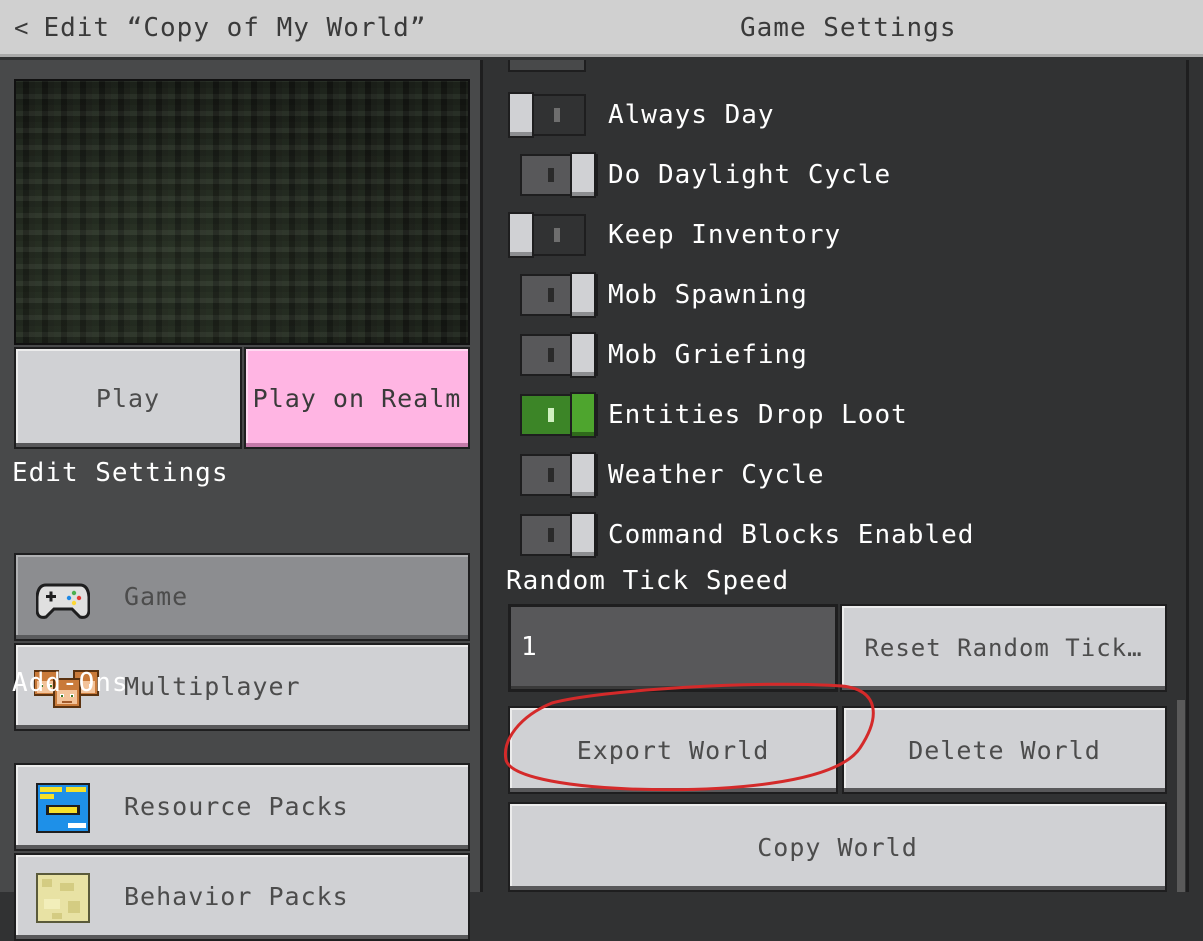 This screenshot has height=941, width=1203. Describe the element at coordinates (791, 535) in the screenshot. I see `toggle-label: Command Blocks Enabled` at that location.